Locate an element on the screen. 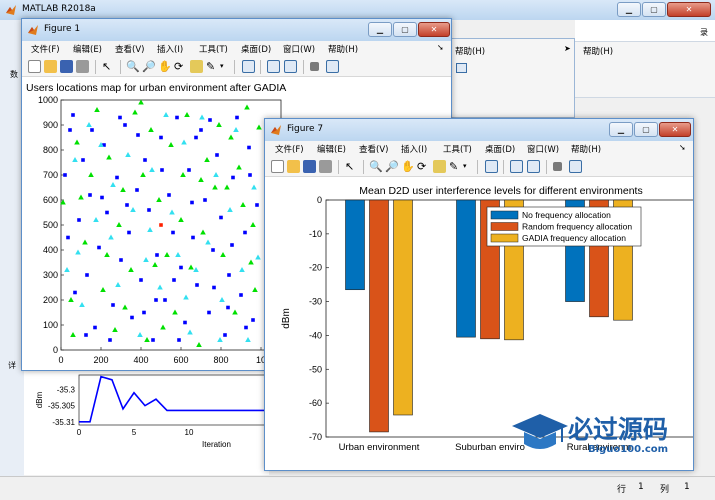  figure1-titlebar: Figure 1 ▁ ▢ ✕ is located at coordinates (236, 30).